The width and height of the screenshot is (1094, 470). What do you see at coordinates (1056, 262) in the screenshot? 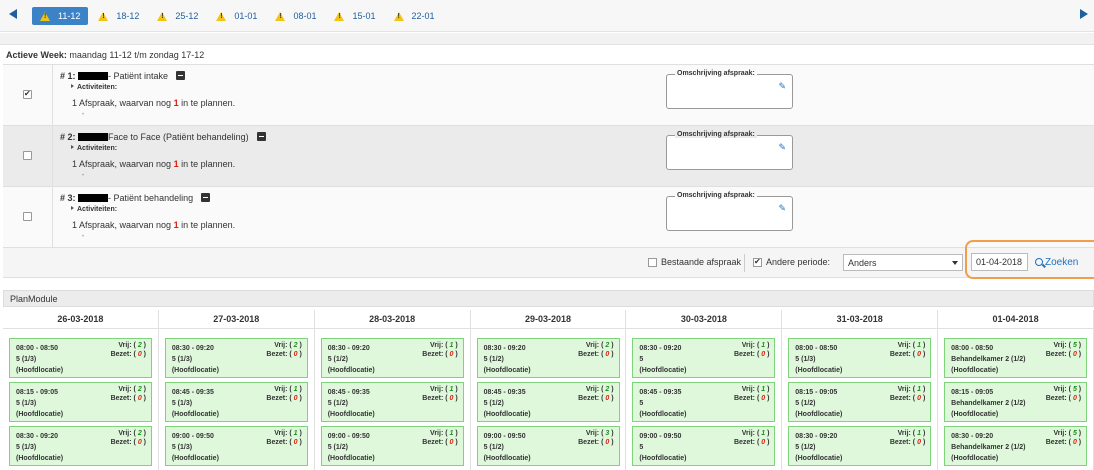
I see `search-button: Zoeken` at bounding box center [1056, 262].